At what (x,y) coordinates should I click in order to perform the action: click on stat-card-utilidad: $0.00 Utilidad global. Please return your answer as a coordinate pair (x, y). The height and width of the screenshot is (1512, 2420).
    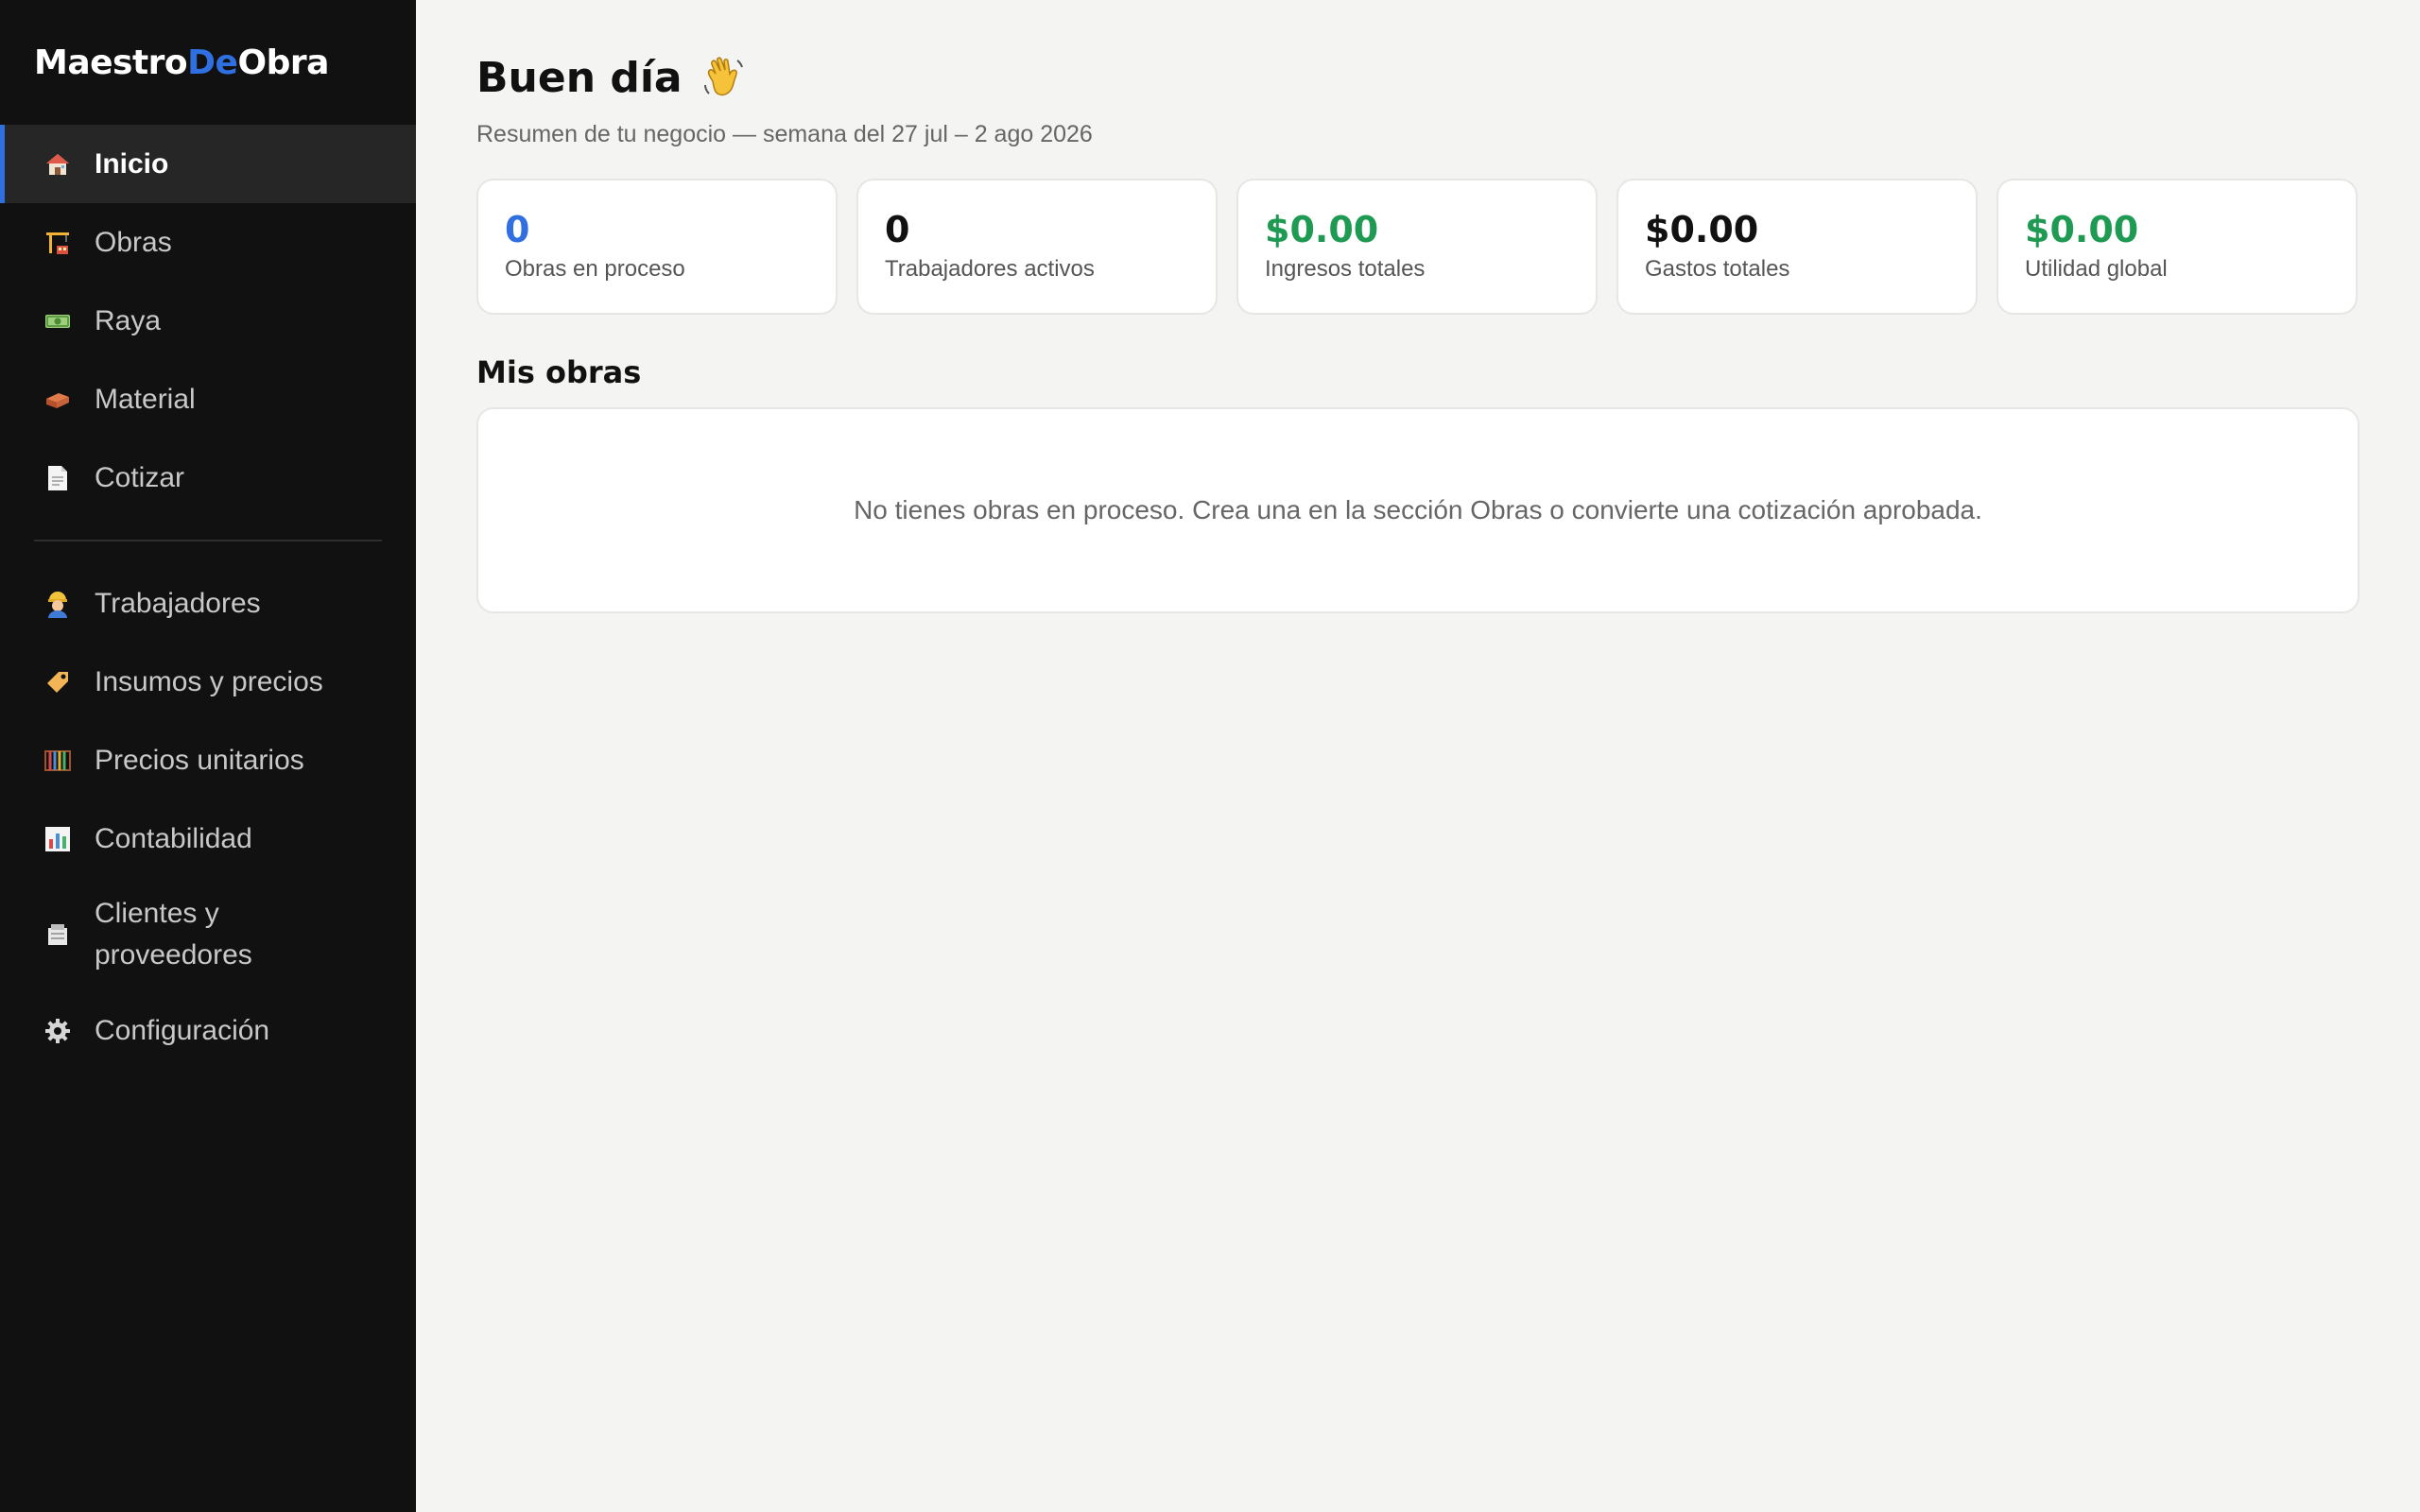
    Looking at the image, I should click on (2177, 247).